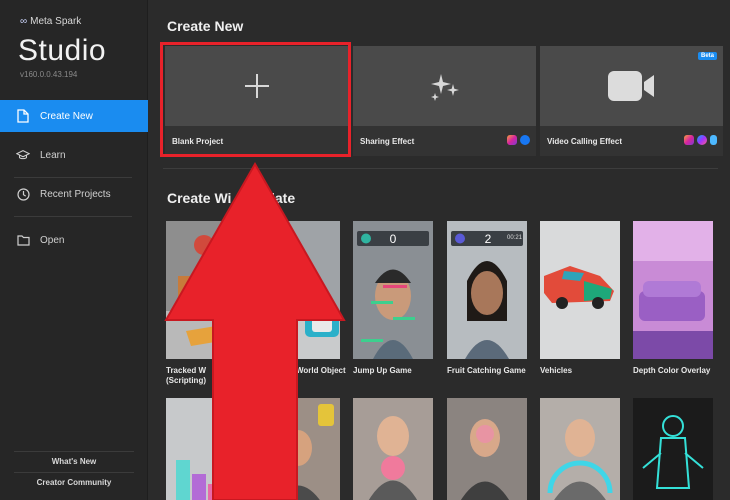 The height and width of the screenshot is (500, 730). What do you see at coordinates (23, 194) in the screenshot?
I see `clock-icon` at bounding box center [23, 194].